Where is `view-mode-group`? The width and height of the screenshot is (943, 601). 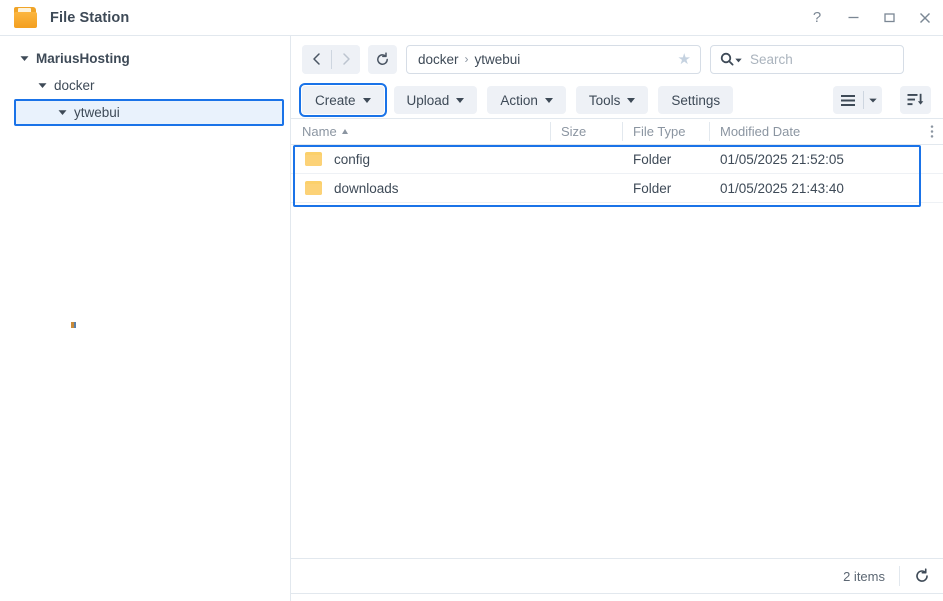
view-mode-group is located at coordinates (857, 100).